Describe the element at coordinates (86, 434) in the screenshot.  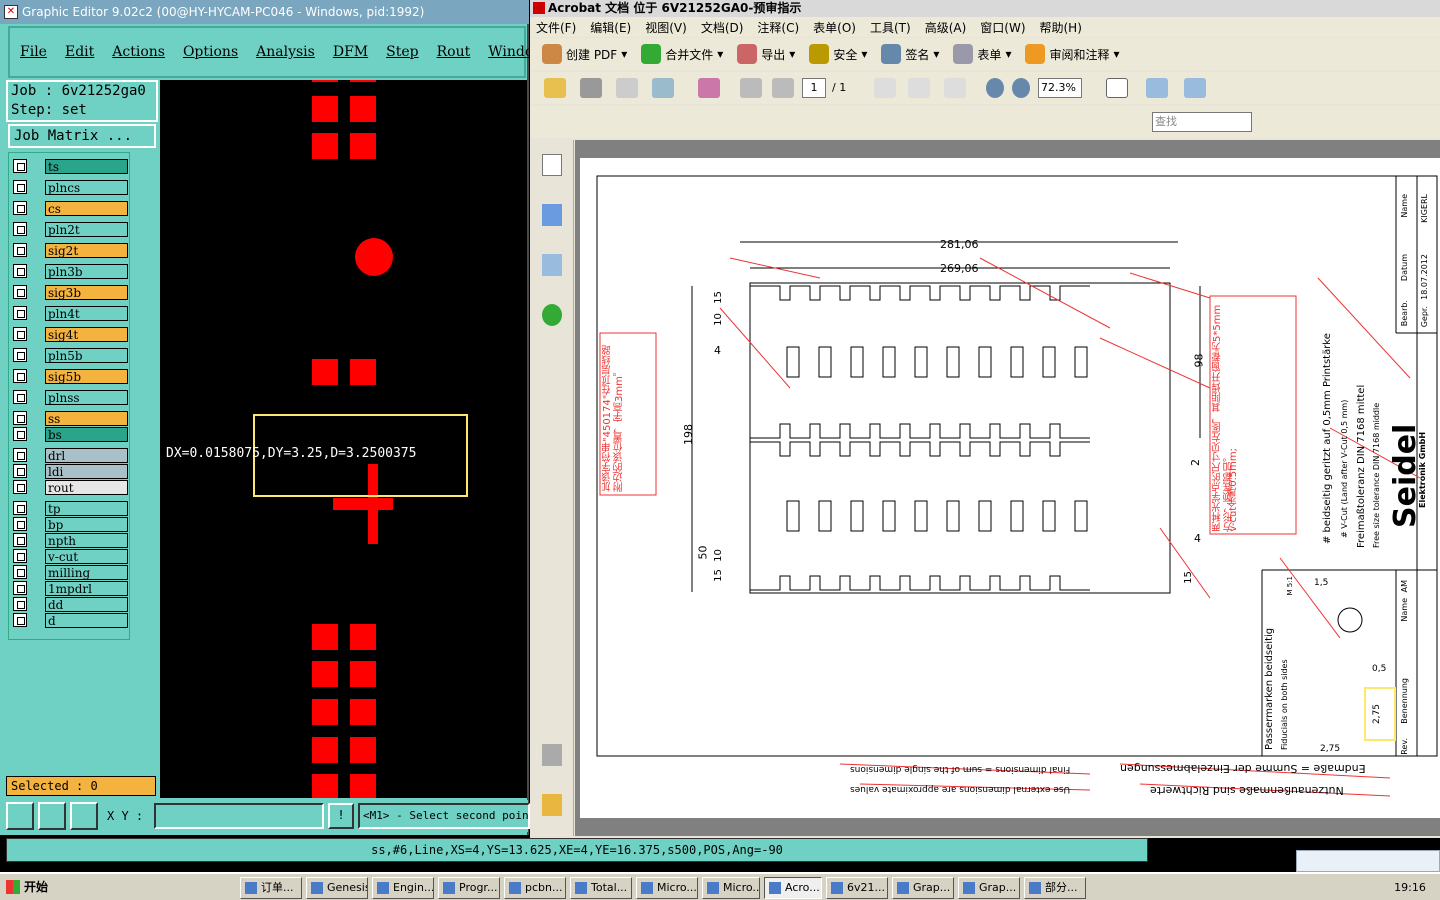
I see `layer-name: bs` at that location.